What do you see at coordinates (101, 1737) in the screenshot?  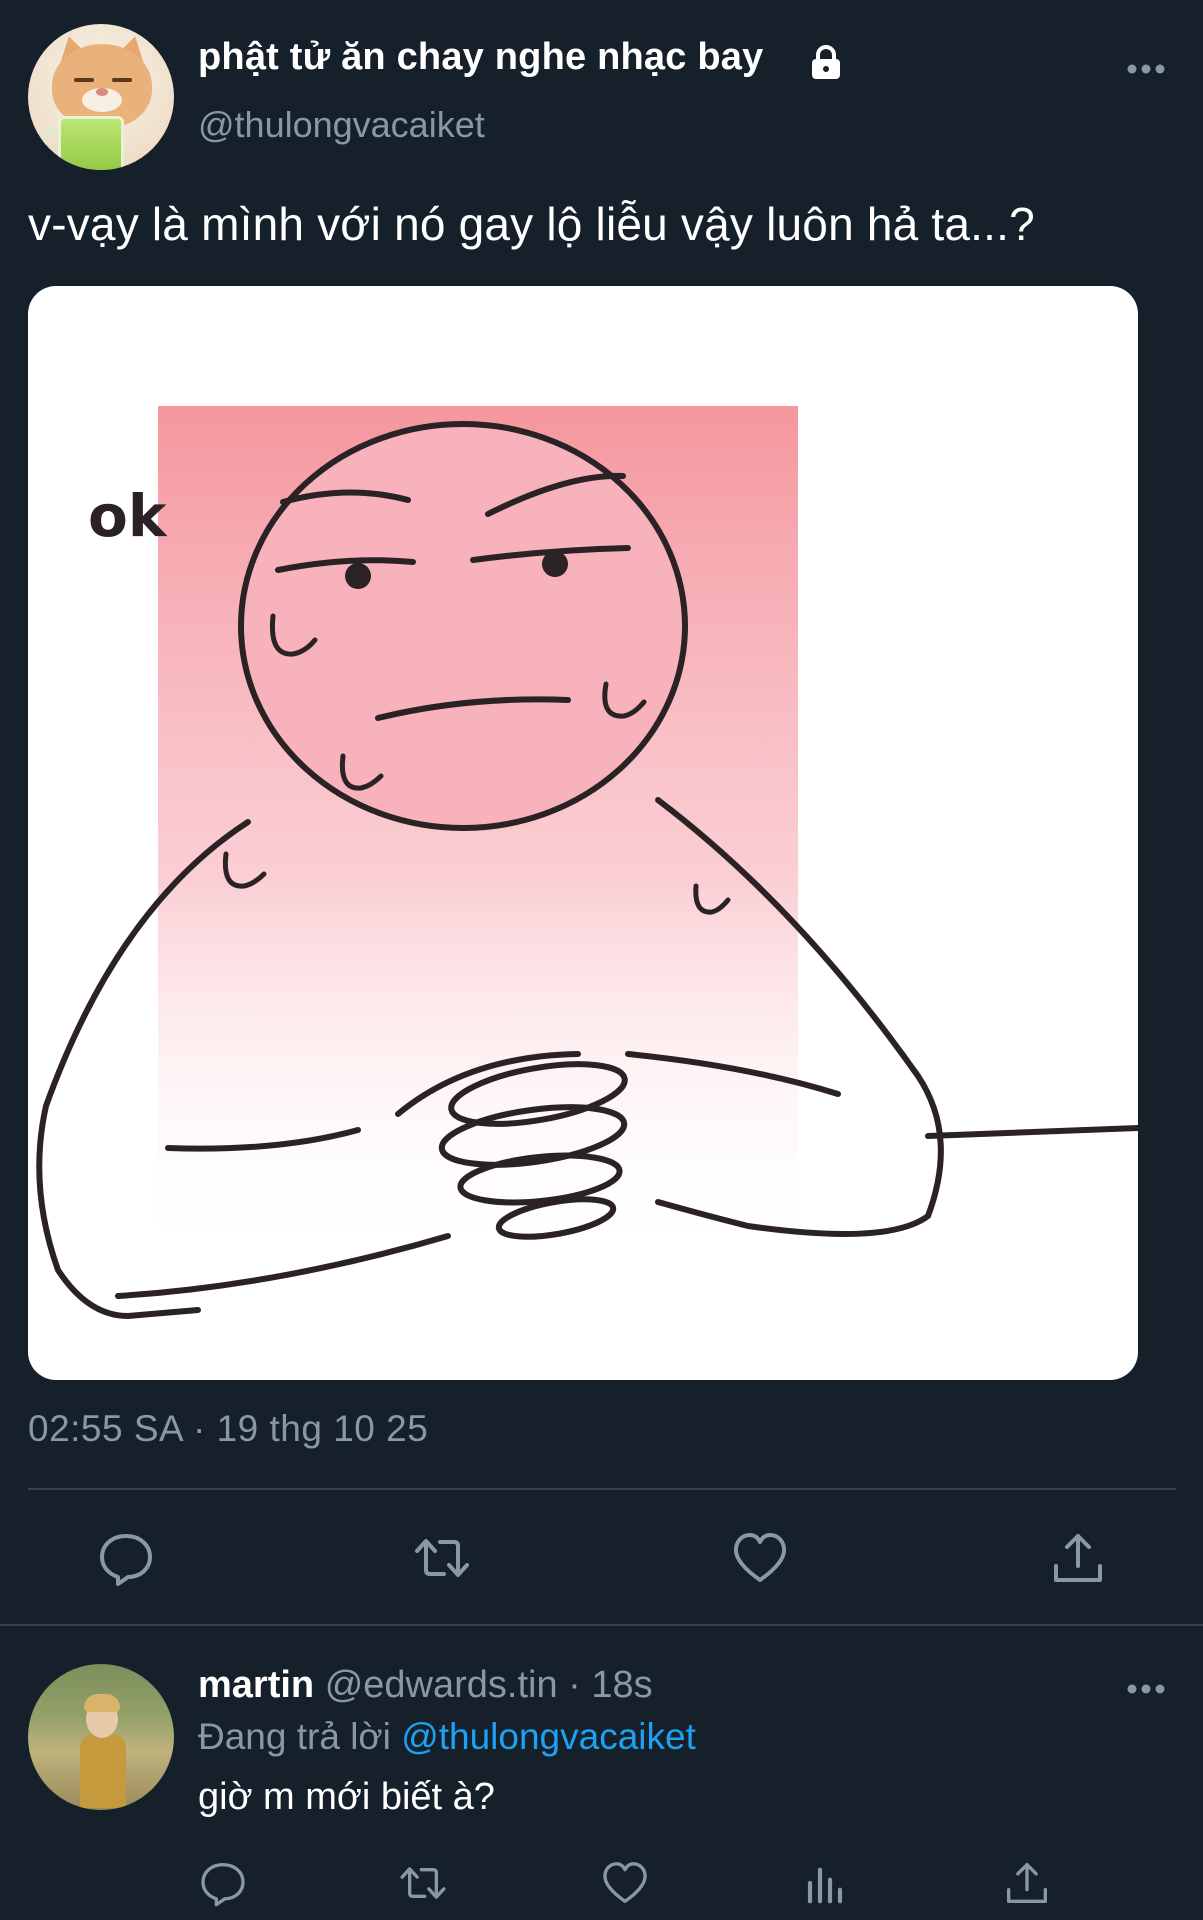 I see `reply-author-avatar` at bounding box center [101, 1737].